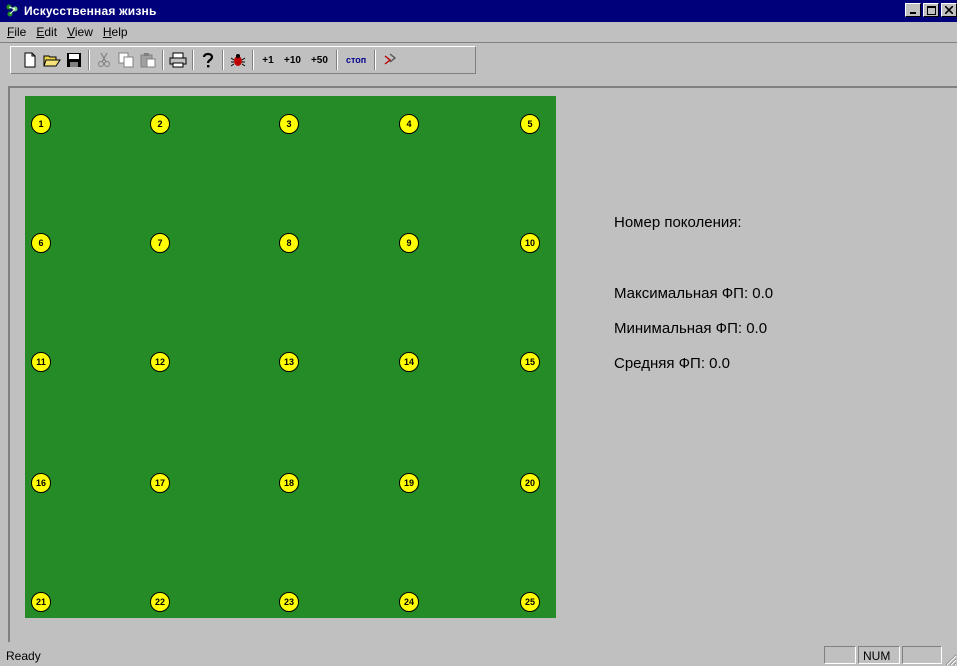 The width and height of the screenshot is (957, 666). What do you see at coordinates (530, 602) in the screenshot?
I see `cell-25: 25` at bounding box center [530, 602].